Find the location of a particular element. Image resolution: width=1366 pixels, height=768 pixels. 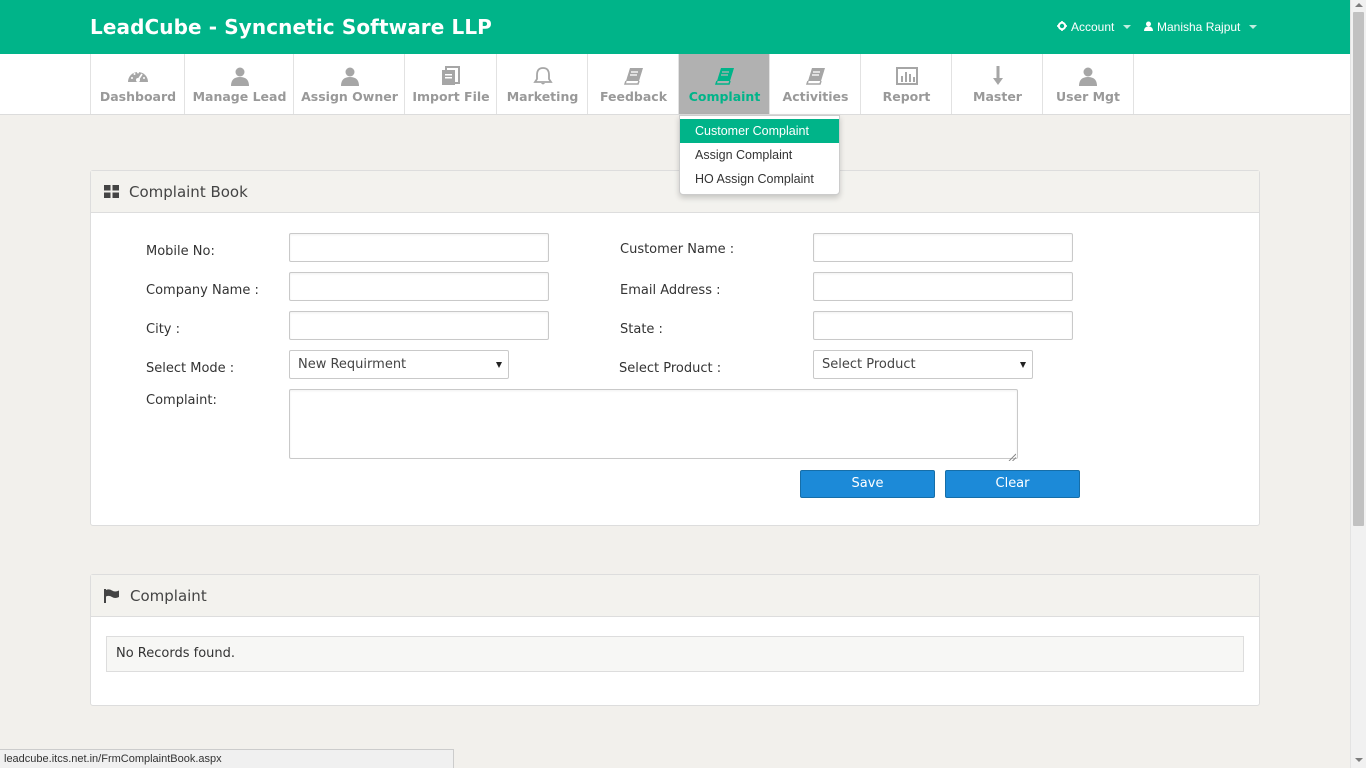

nav-manage-lead: Manage Lead is located at coordinates (239, 84).